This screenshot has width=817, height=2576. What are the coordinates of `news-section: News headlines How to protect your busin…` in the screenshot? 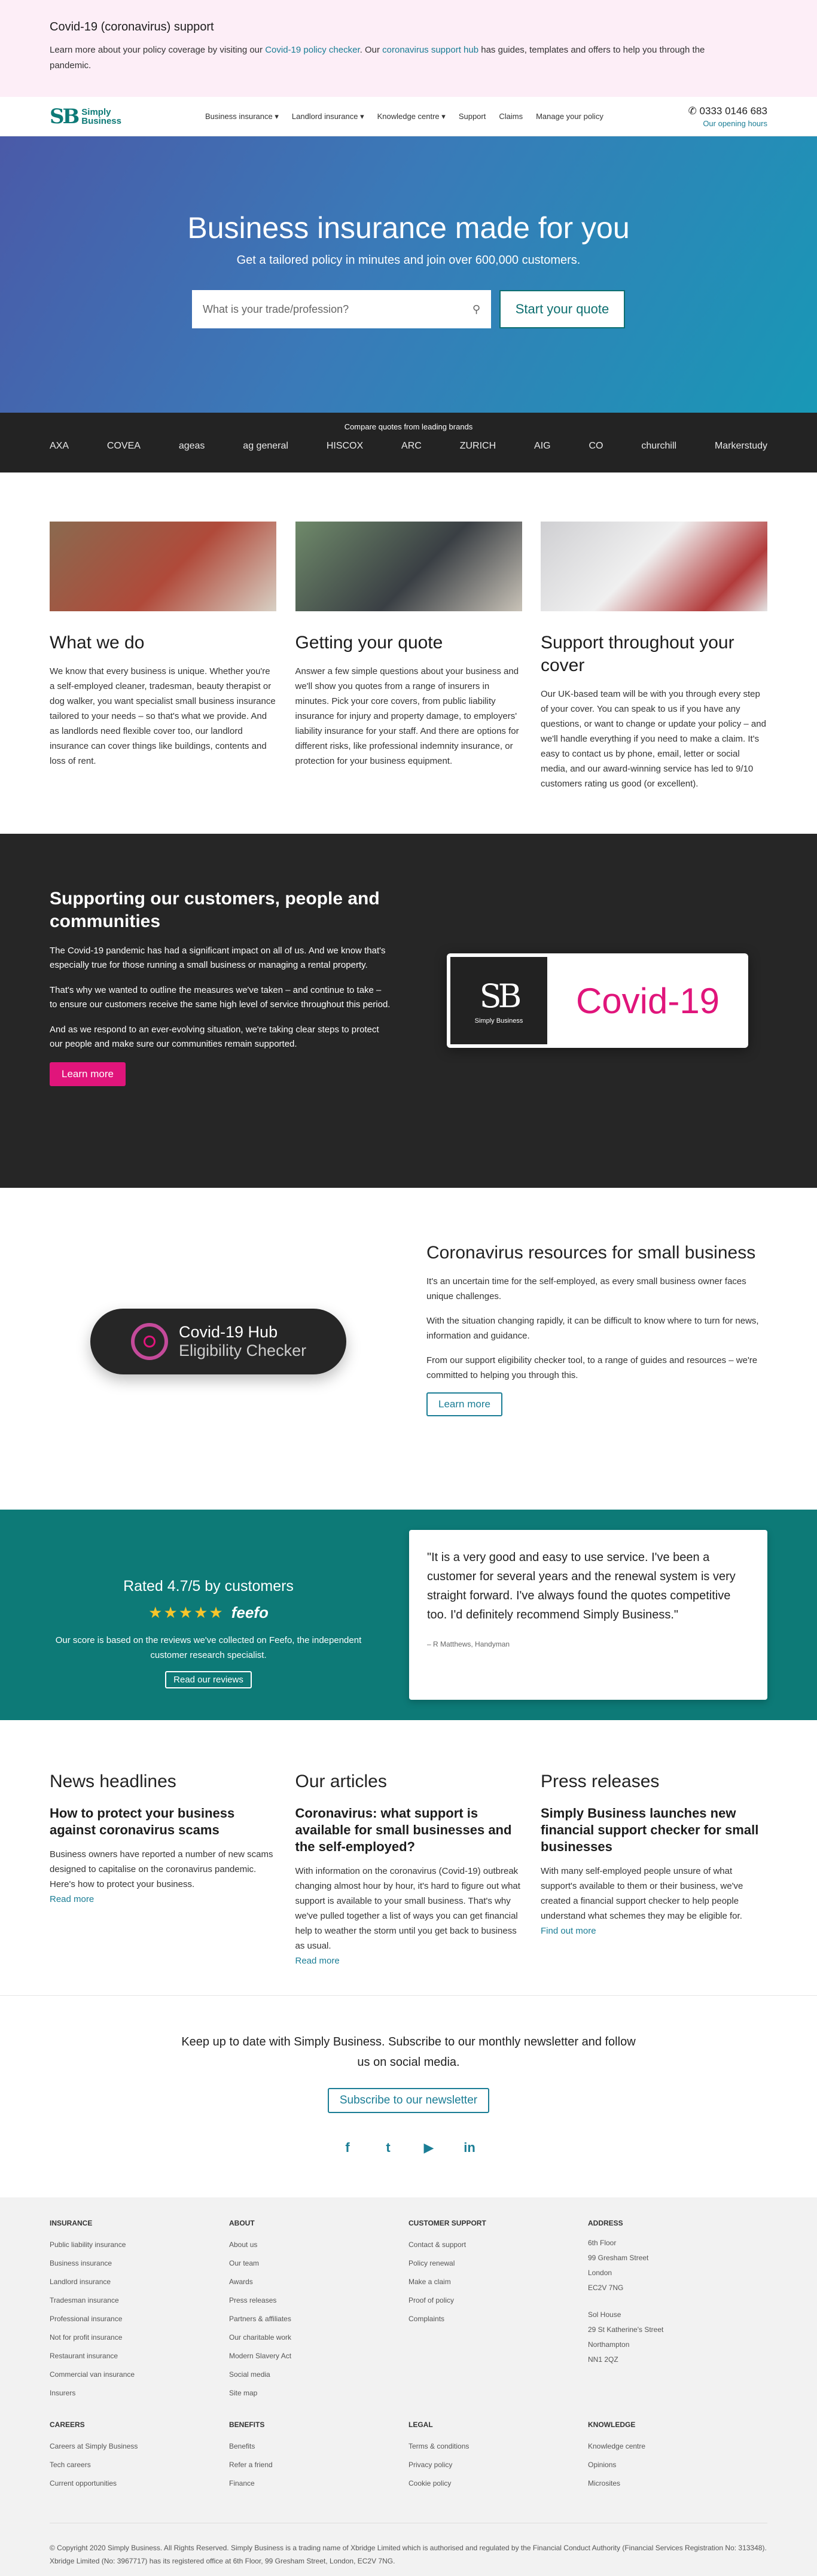 It's located at (408, 1857).